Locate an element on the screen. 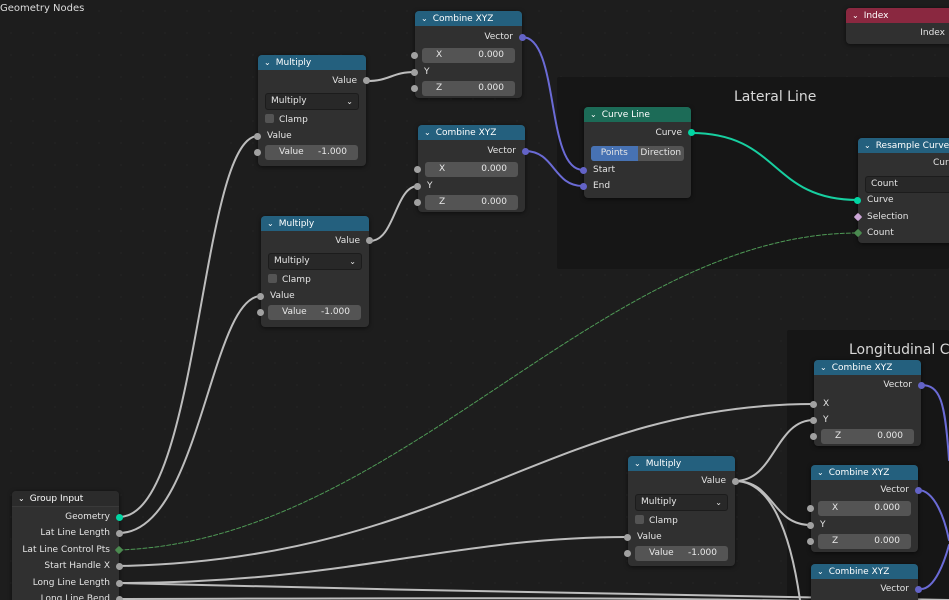 This screenshot has width=949, height=600. socket-long-line-bend-output is located at coordinates (119, 598).